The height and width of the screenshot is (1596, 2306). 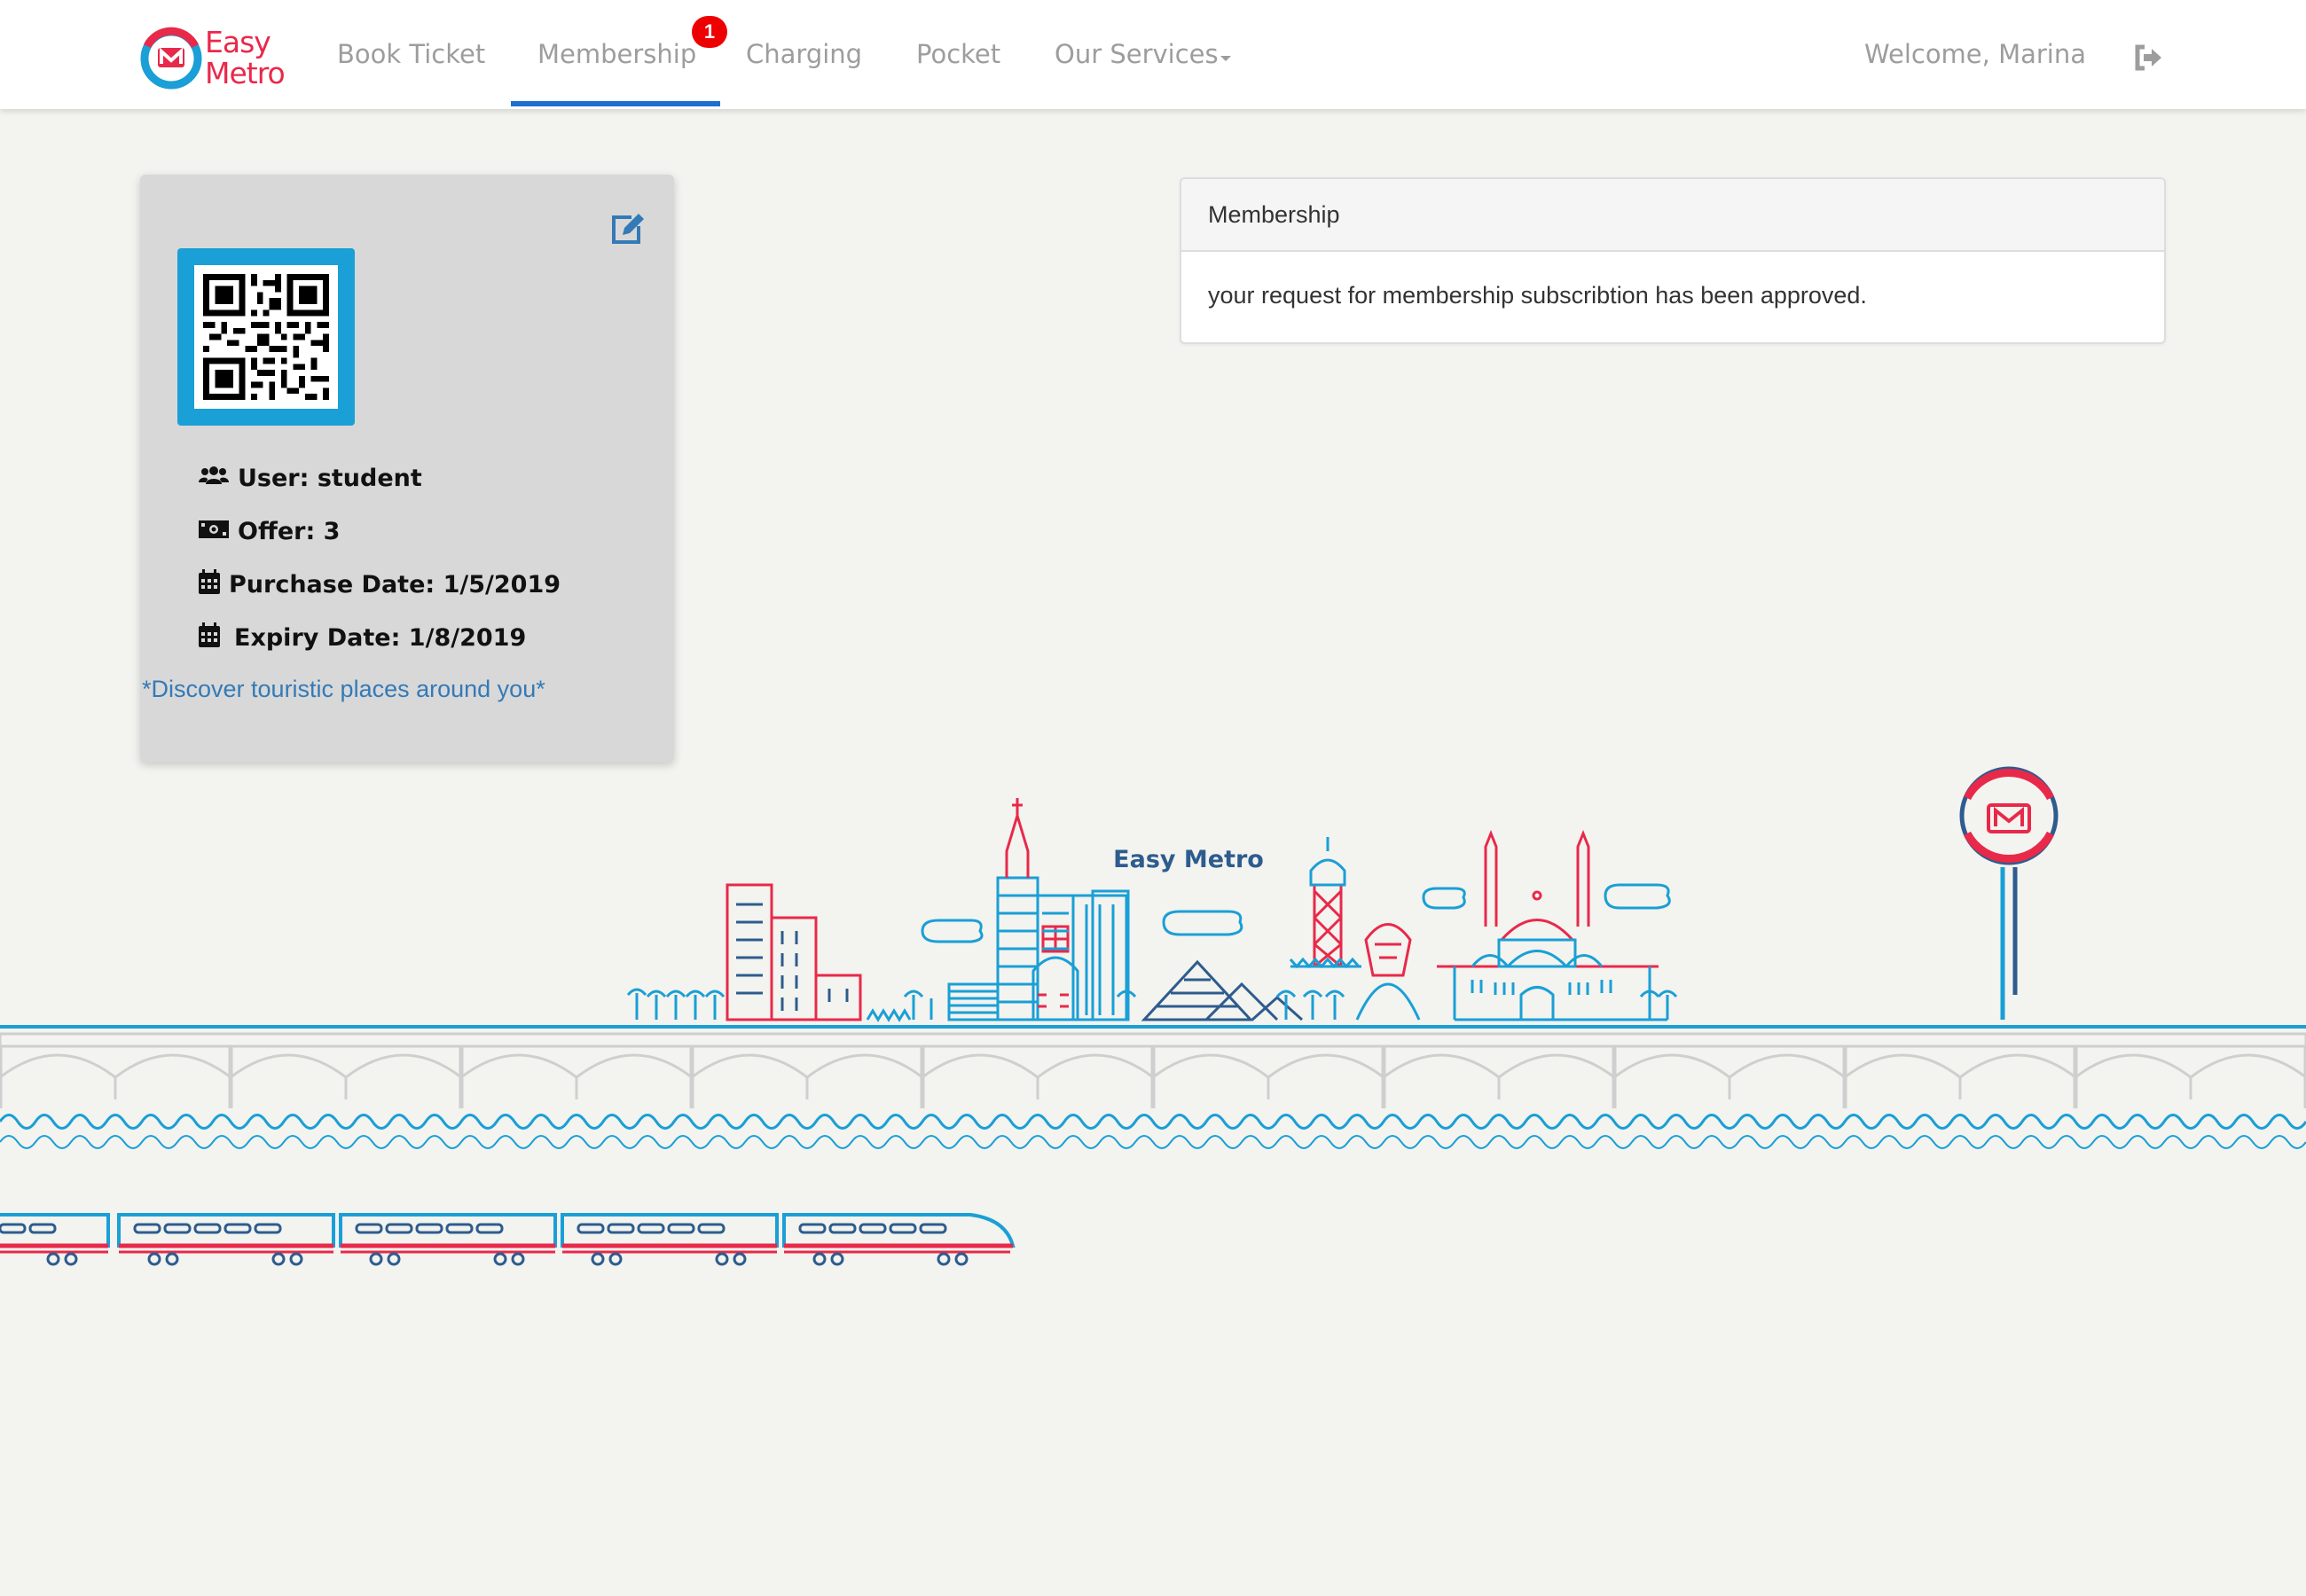 I want to click on offer-label: Offer: 3, so click(x=289, y=531).